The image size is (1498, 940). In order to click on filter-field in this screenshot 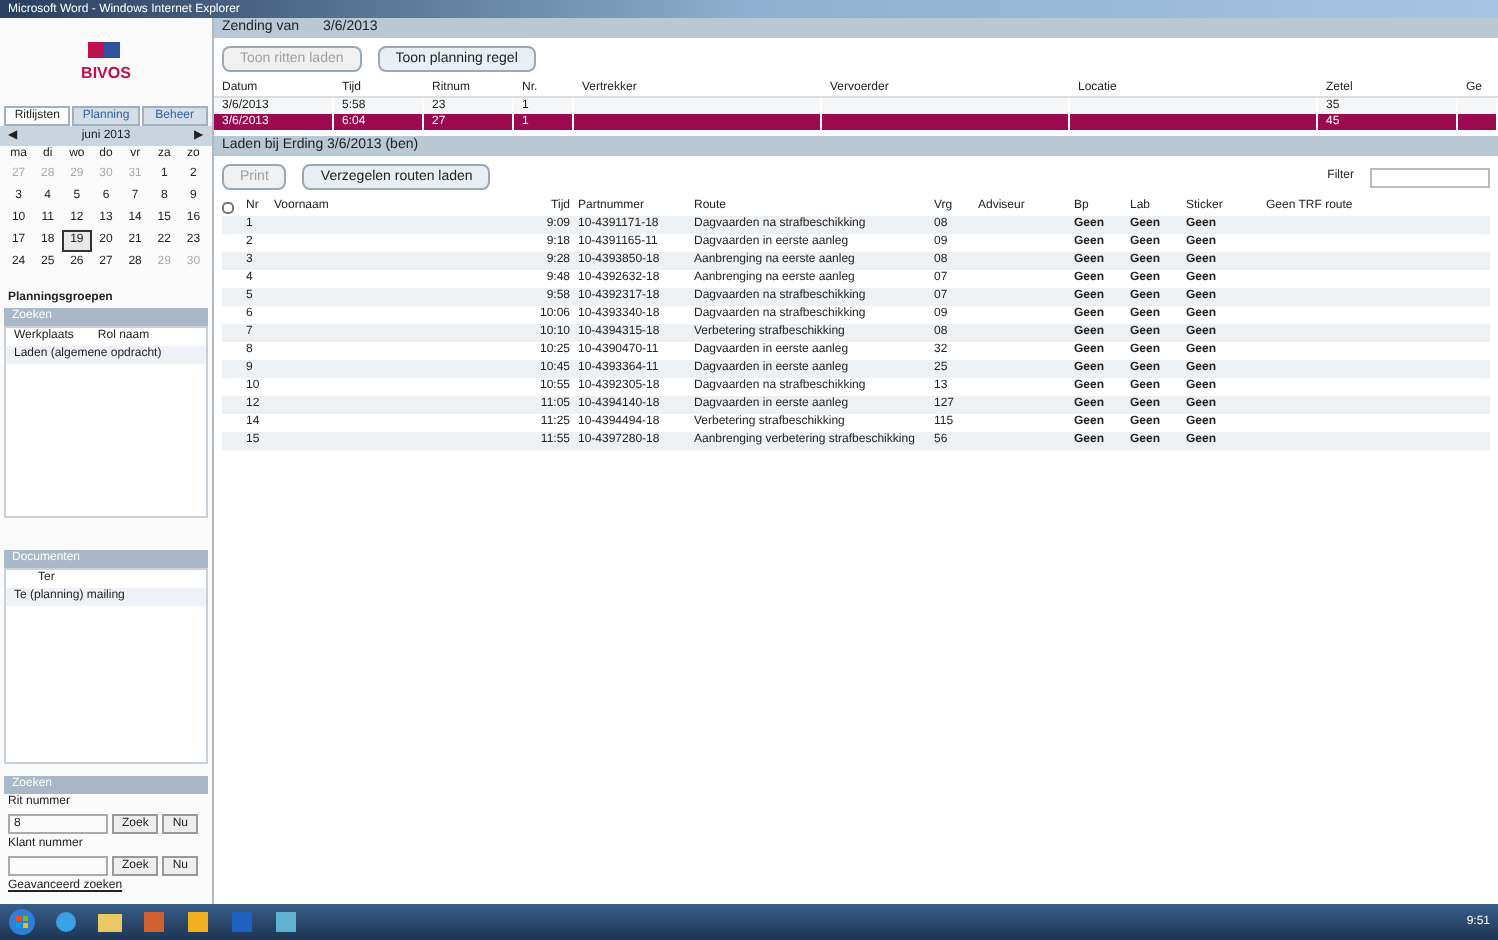, I will do `click(1430, 177)`.